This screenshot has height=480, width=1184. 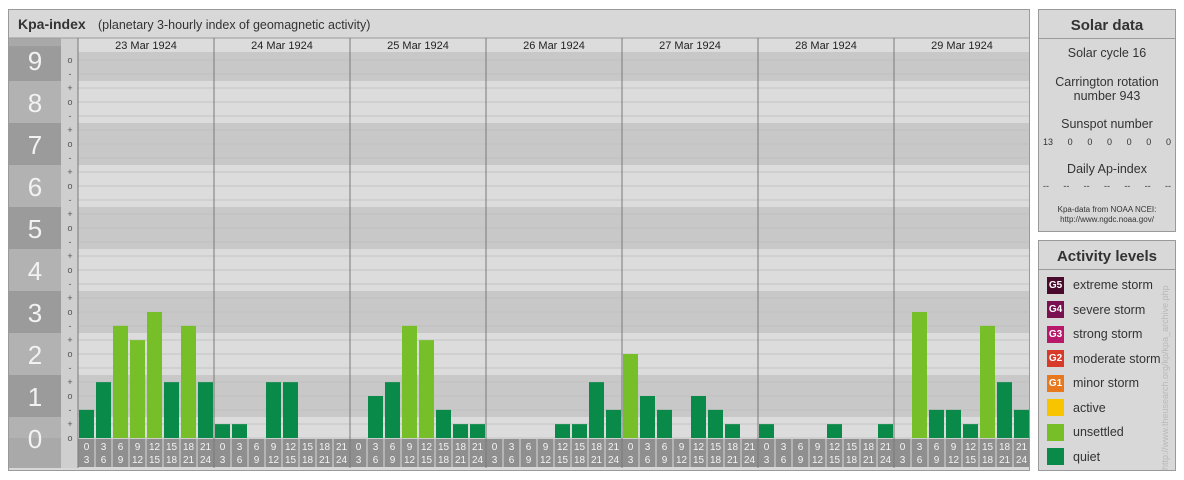 I want to click on legend-item: G2 moderate storm, so click(x=1104, y=359).